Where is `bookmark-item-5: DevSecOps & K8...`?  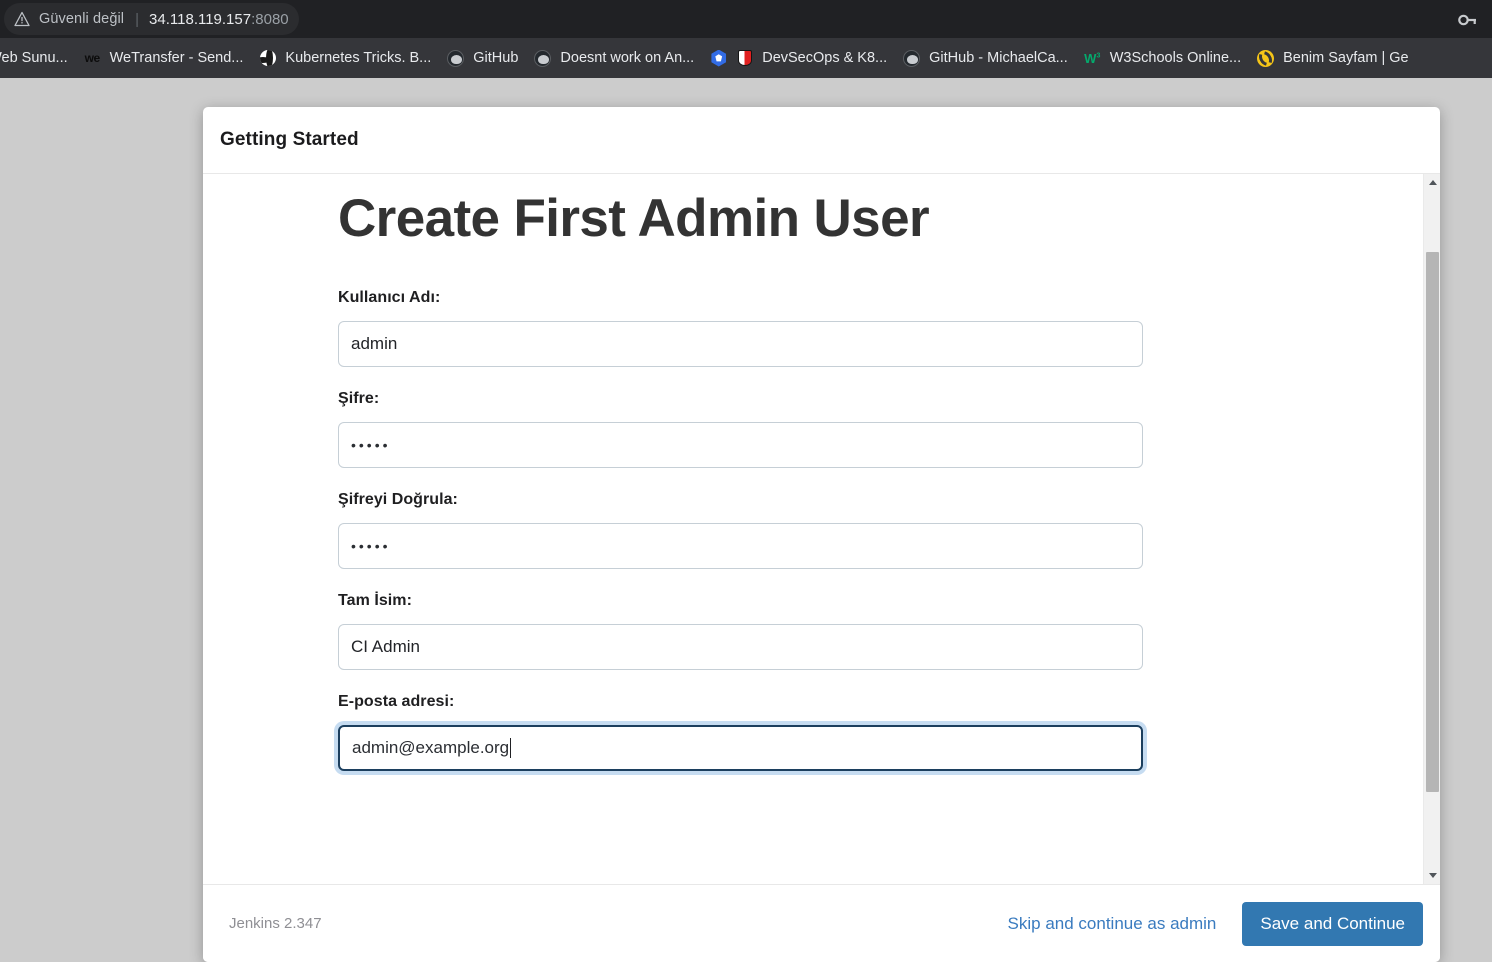
bookmark-item-5: DevSecOps & K8... is located at coordinates (798, 58).